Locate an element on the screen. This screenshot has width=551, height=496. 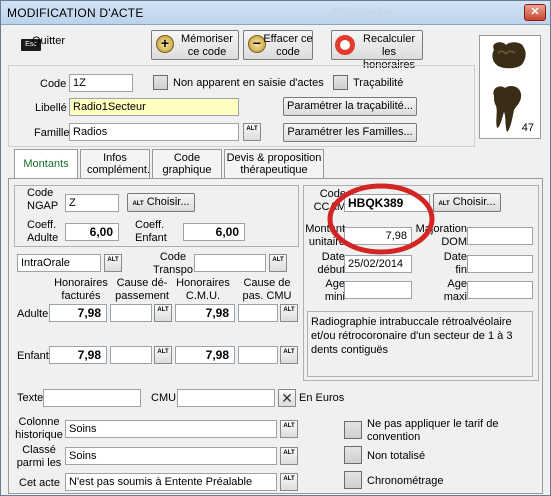
tab-code-graphique-label: Code graphique is located at coordinates (187, 164).